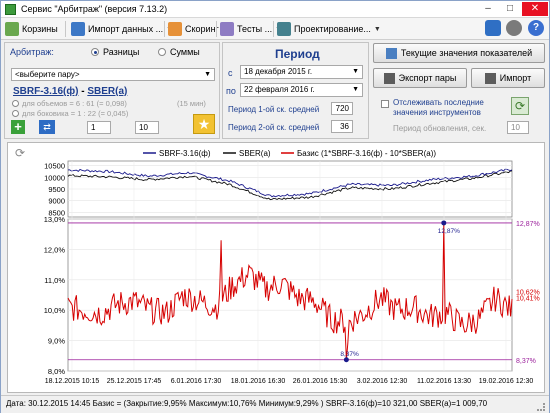 This screenshot has height=413, width=550. I want to click on refresh-value: 10, so click(515, 127).